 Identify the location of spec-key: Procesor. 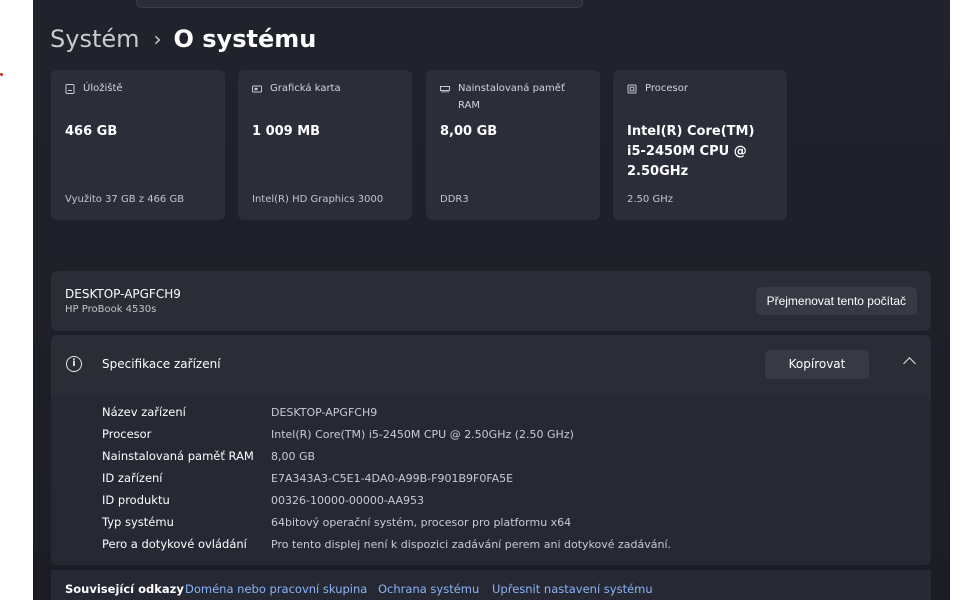
(127, 434).